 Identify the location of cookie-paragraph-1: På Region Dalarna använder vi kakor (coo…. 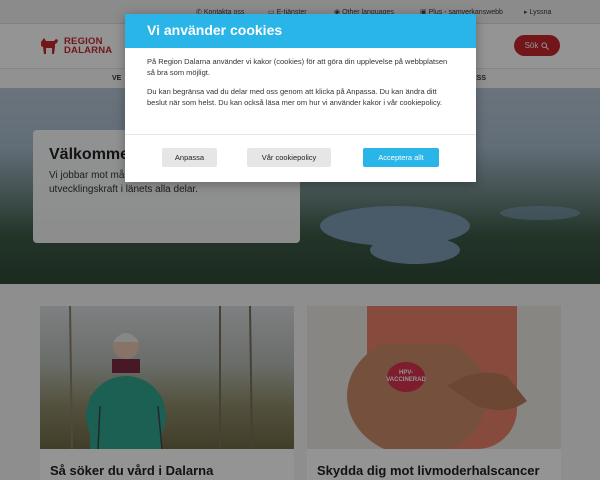
(297, 67).